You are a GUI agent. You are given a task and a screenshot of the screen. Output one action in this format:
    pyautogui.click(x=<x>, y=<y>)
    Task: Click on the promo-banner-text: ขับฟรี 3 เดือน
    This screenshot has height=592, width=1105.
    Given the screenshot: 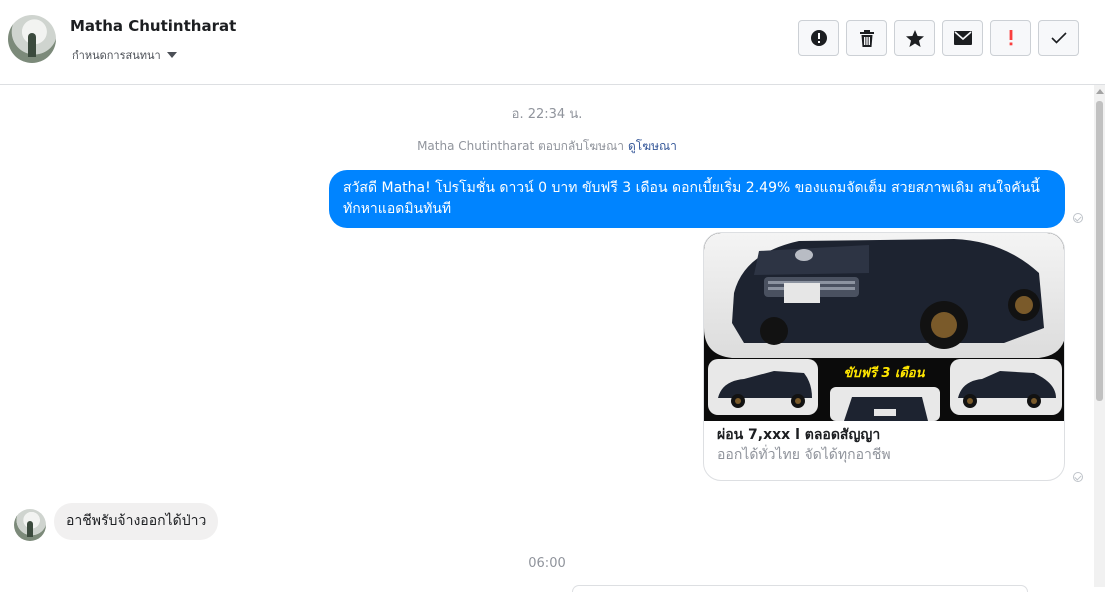 What is the action you would take?
    pyautogui.click(x=884, y=373)
    